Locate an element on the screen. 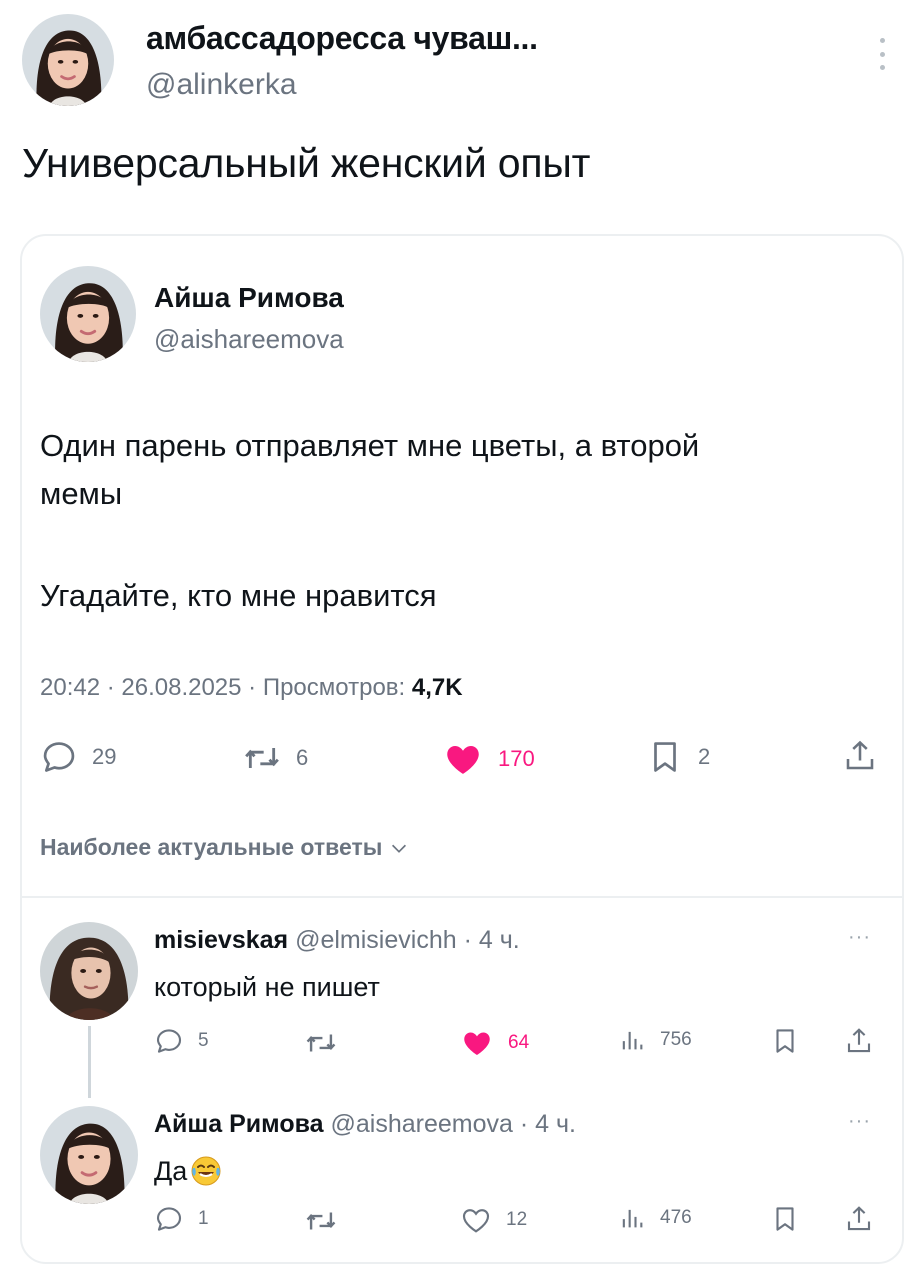  reply-handle-time: @elmisievichh · 4 ч. is located at coordinates (407, 940).